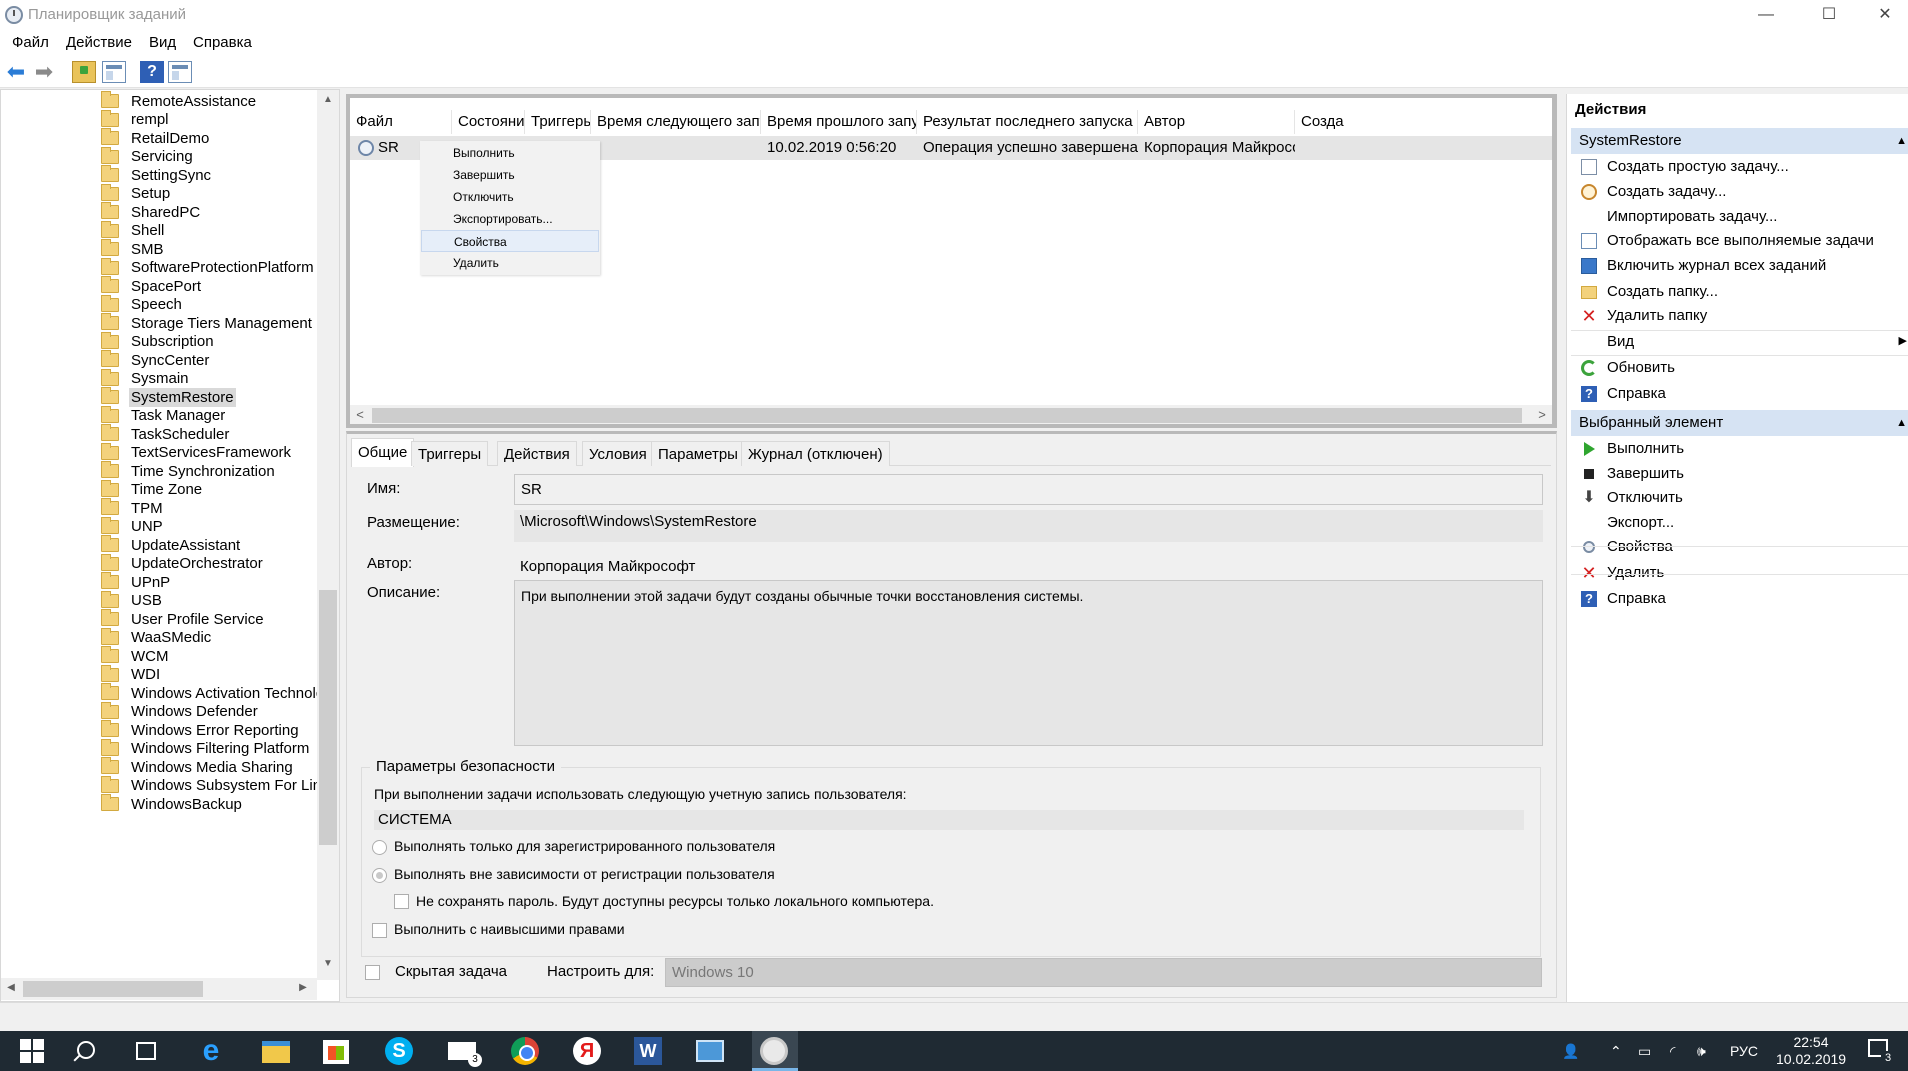 The image size is (1908, 1071). I want to click on author-label: Автор:, so click(390, 563).